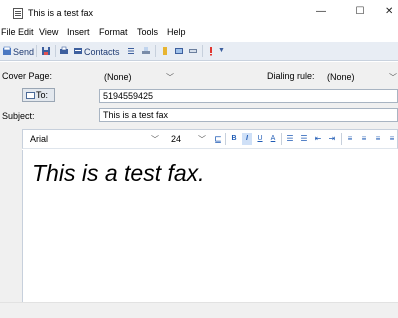 The width and height of the screenshot is (398, 318). Describe the element at coordinates (118, 77) in the screenshot. I see `cover-page-value: (None)` at that location.